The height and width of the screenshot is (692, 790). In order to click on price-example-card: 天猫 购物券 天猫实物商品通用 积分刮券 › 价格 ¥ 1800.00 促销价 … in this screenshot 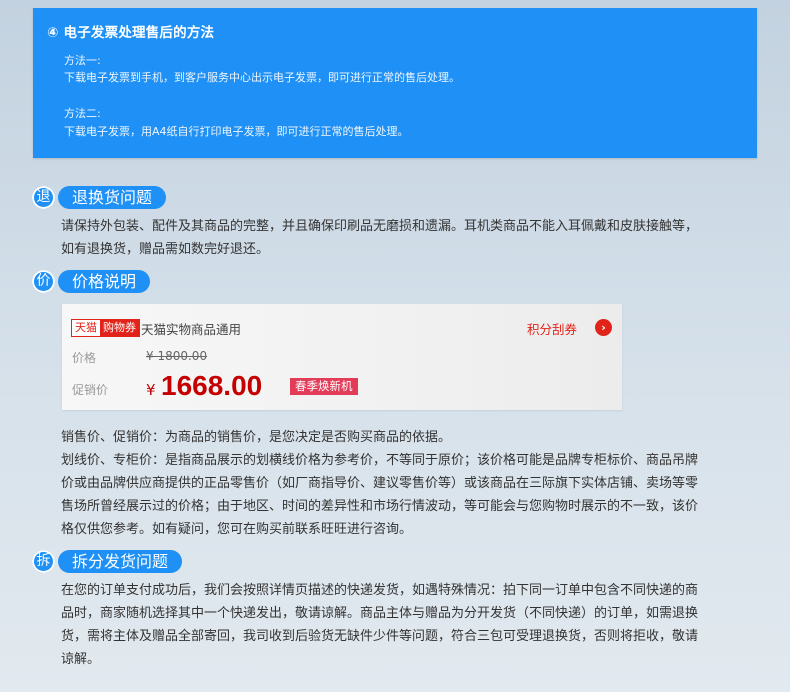, I will do `click(342, 357)`.